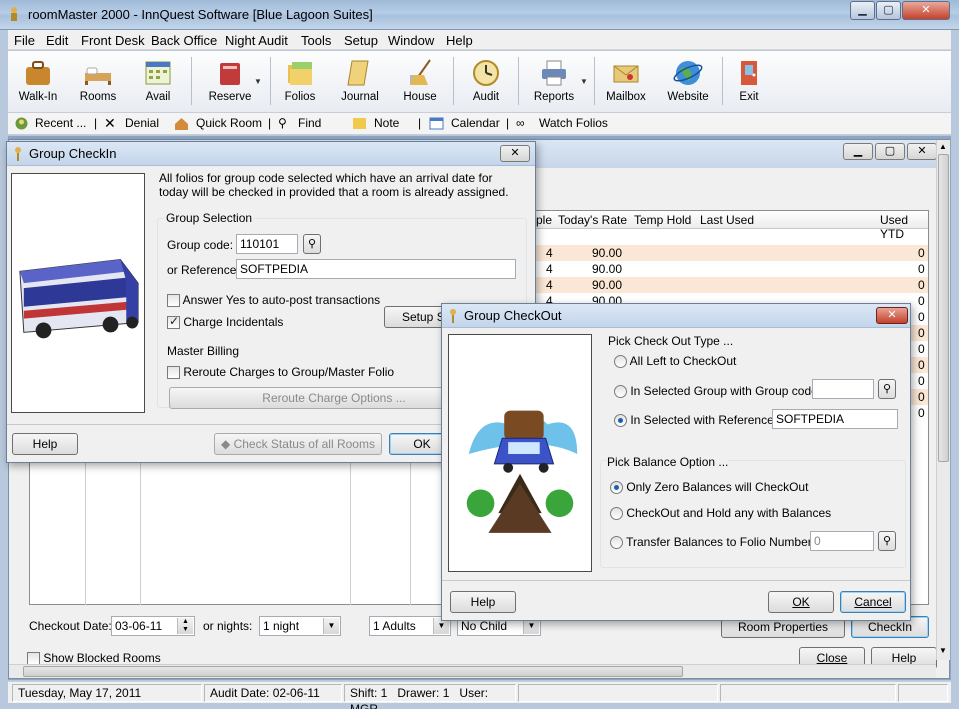  What do you see at coordinates (749, 82) in the screenshot?
I see `exit-button: Exit` at bounding box center [749, 82].